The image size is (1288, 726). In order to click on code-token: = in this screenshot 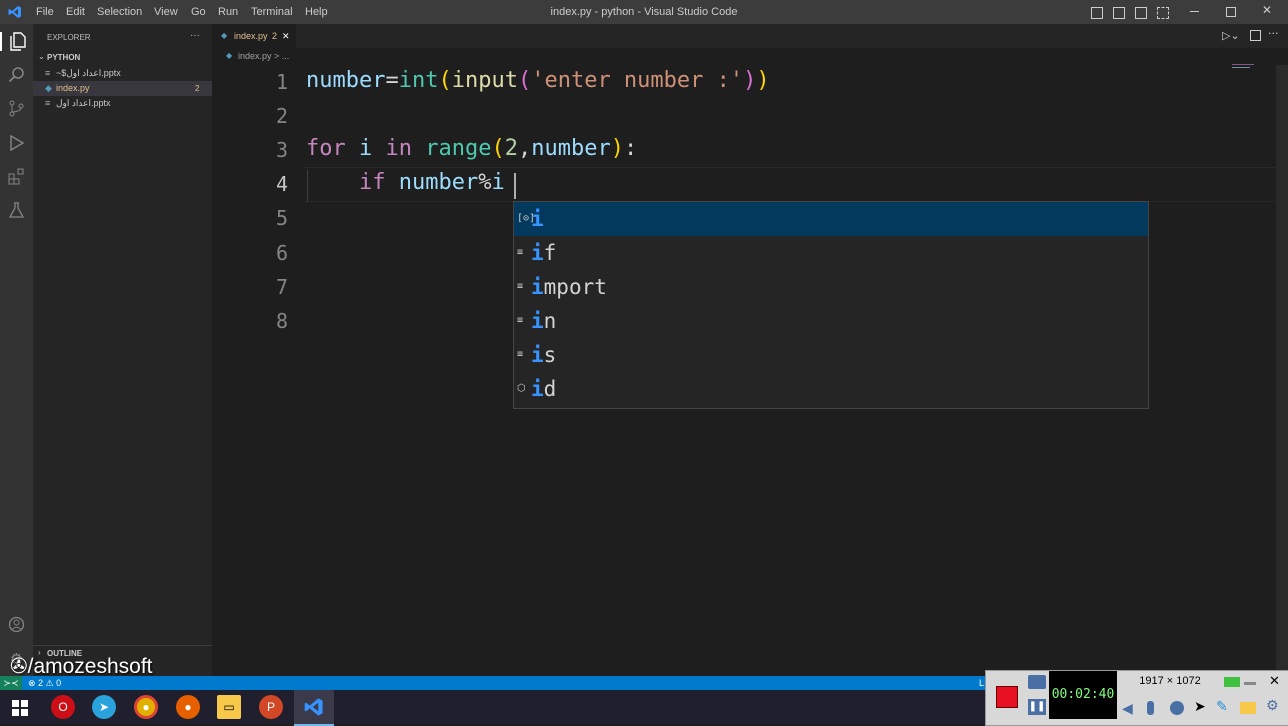, I will do `click(392, 80)`.